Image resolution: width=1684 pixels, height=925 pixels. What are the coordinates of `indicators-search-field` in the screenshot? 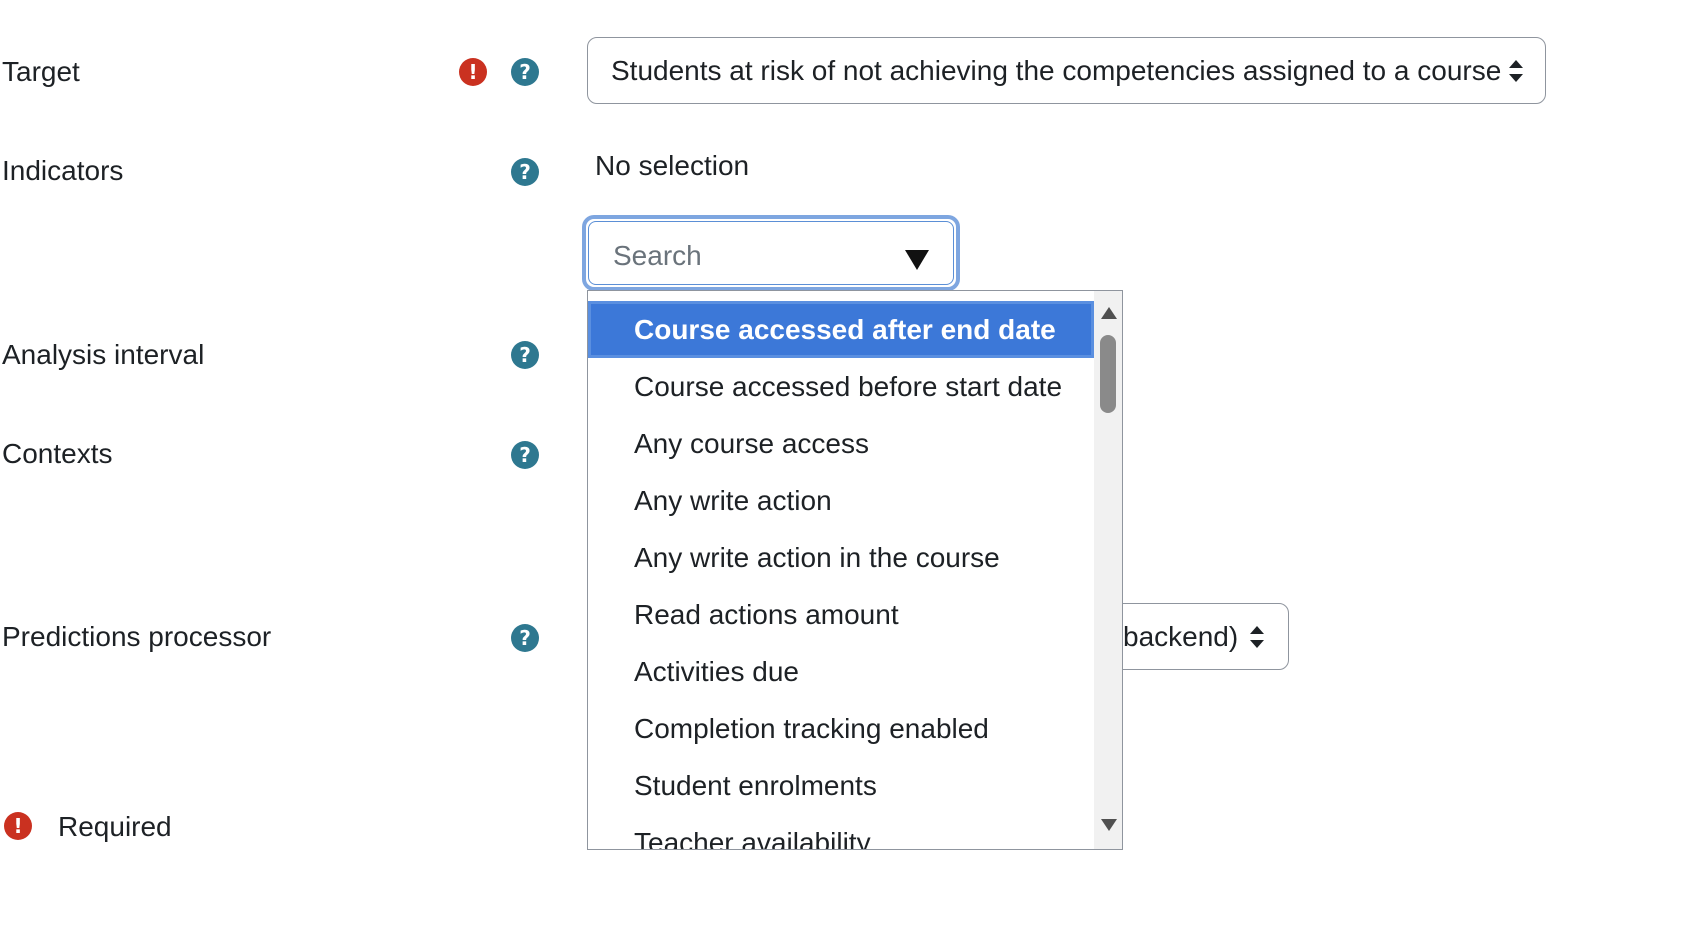 It's located at (771, 253).